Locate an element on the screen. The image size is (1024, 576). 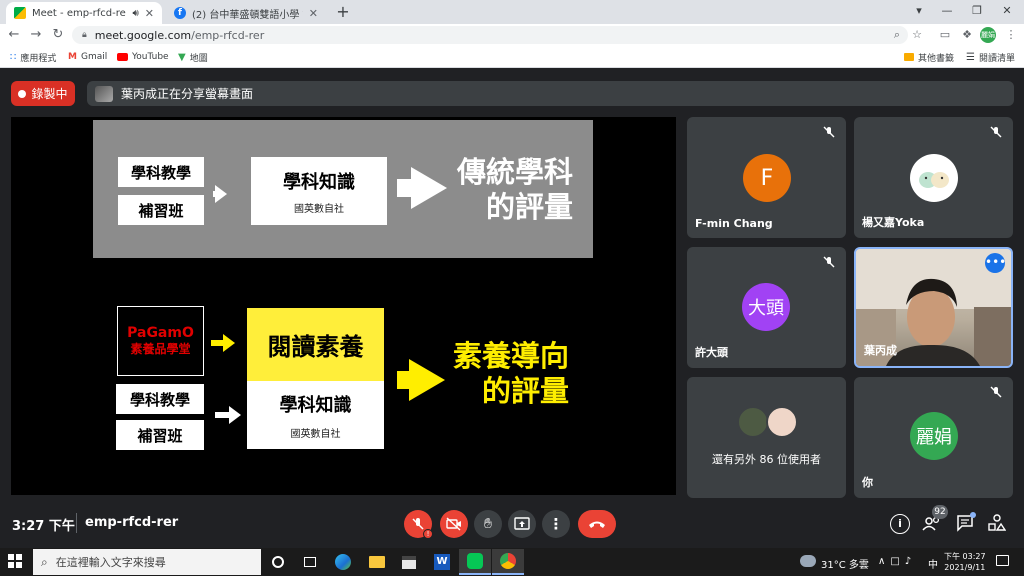
cortana-icon is located at coordinates (278, 562).